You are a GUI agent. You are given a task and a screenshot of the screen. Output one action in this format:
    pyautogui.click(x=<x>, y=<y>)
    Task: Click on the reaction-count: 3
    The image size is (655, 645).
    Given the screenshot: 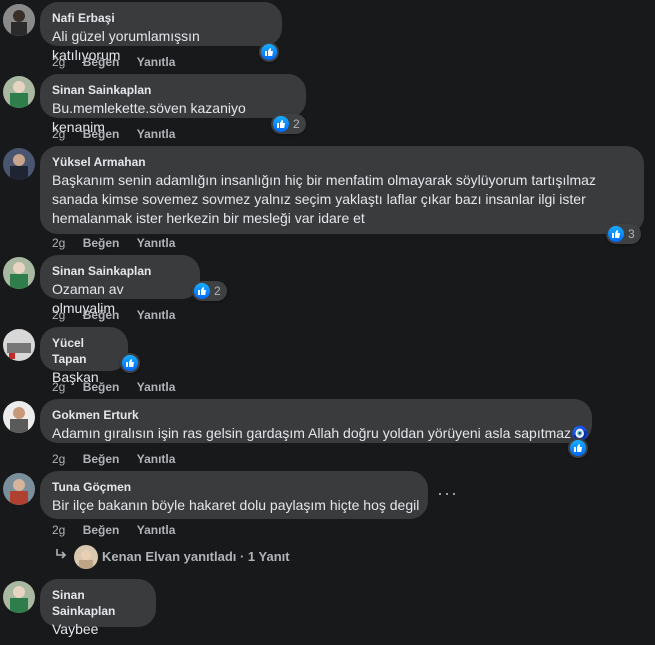 What is the action you would take?
    pyautogui.click(x=631, y=234)
    